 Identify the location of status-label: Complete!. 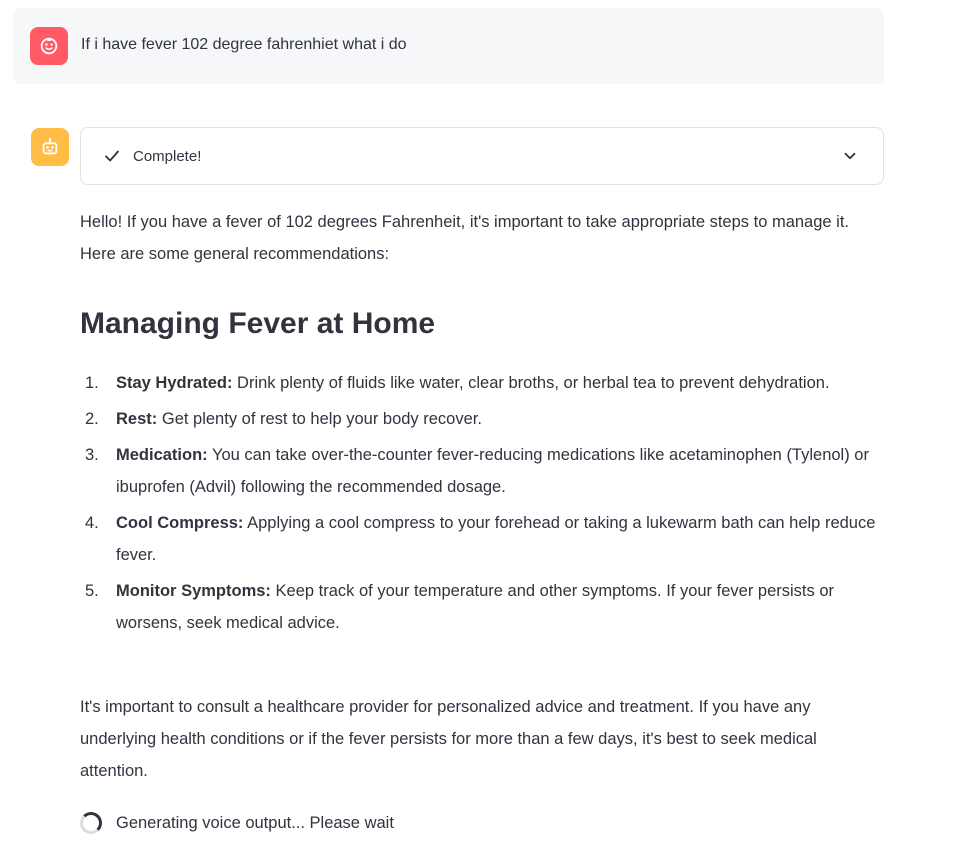
(167, 156).